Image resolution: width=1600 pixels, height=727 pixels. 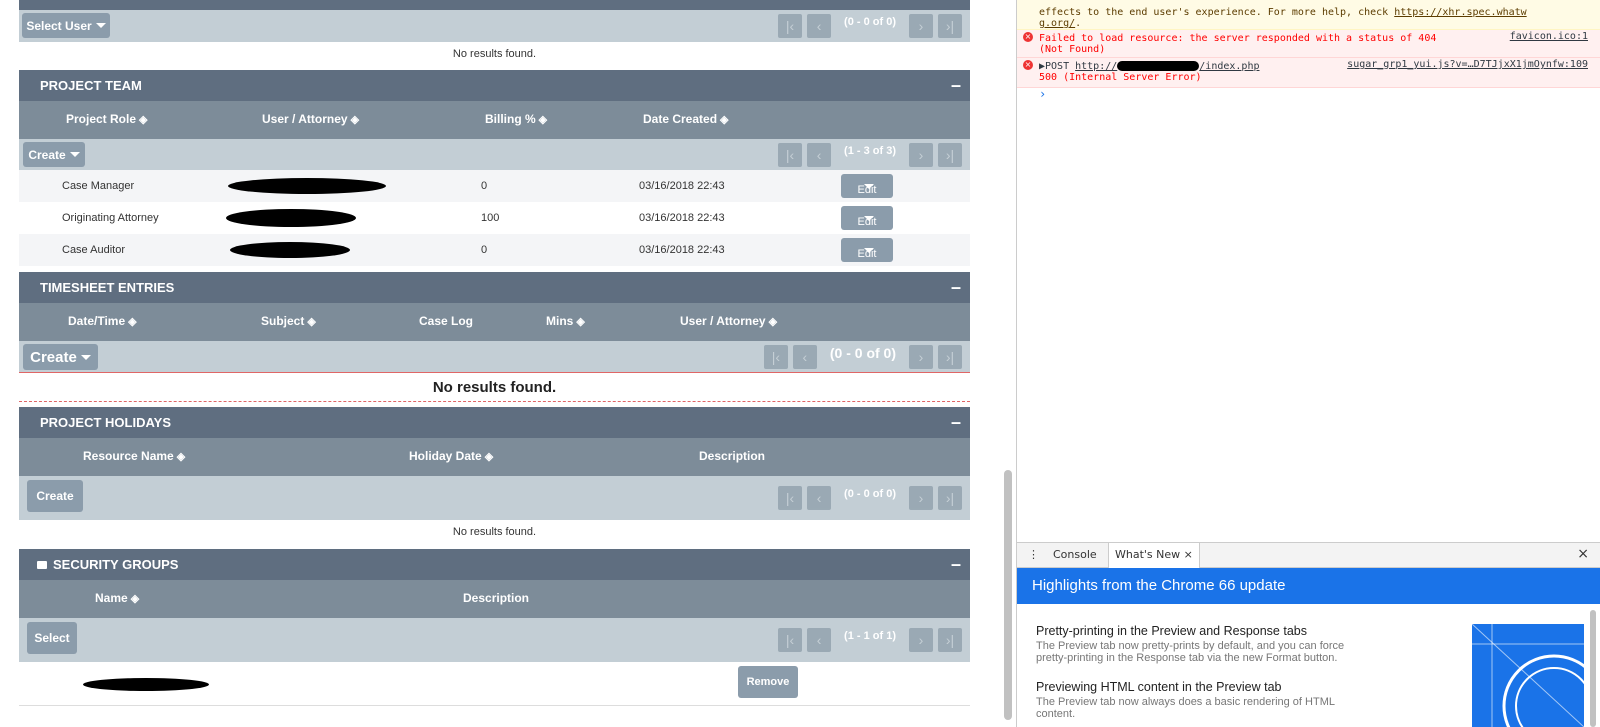 What do you see at coordinates (1583, 554) in the screenshot?
I see `drawer-close-icon: ×` at bounding box center [1583, 554].